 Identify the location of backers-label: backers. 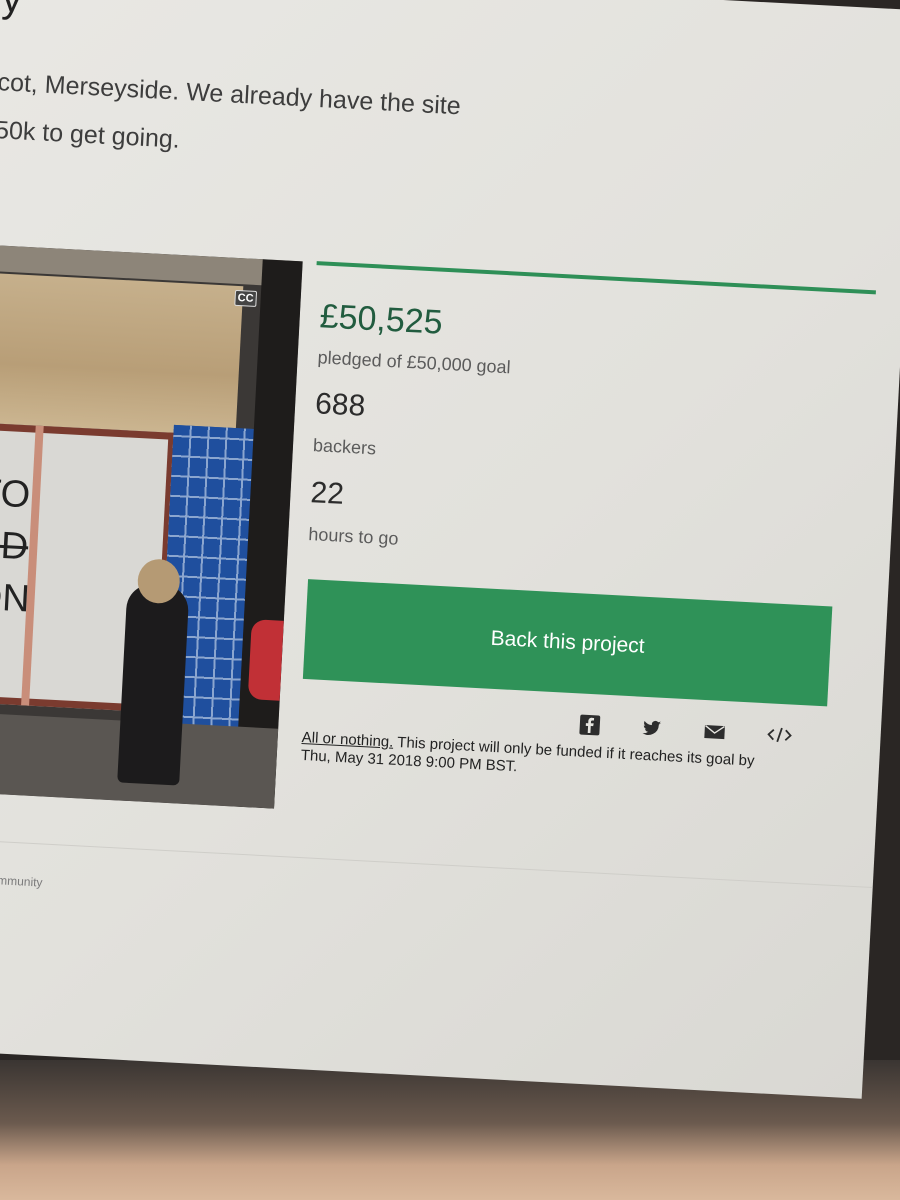
(344, 447).